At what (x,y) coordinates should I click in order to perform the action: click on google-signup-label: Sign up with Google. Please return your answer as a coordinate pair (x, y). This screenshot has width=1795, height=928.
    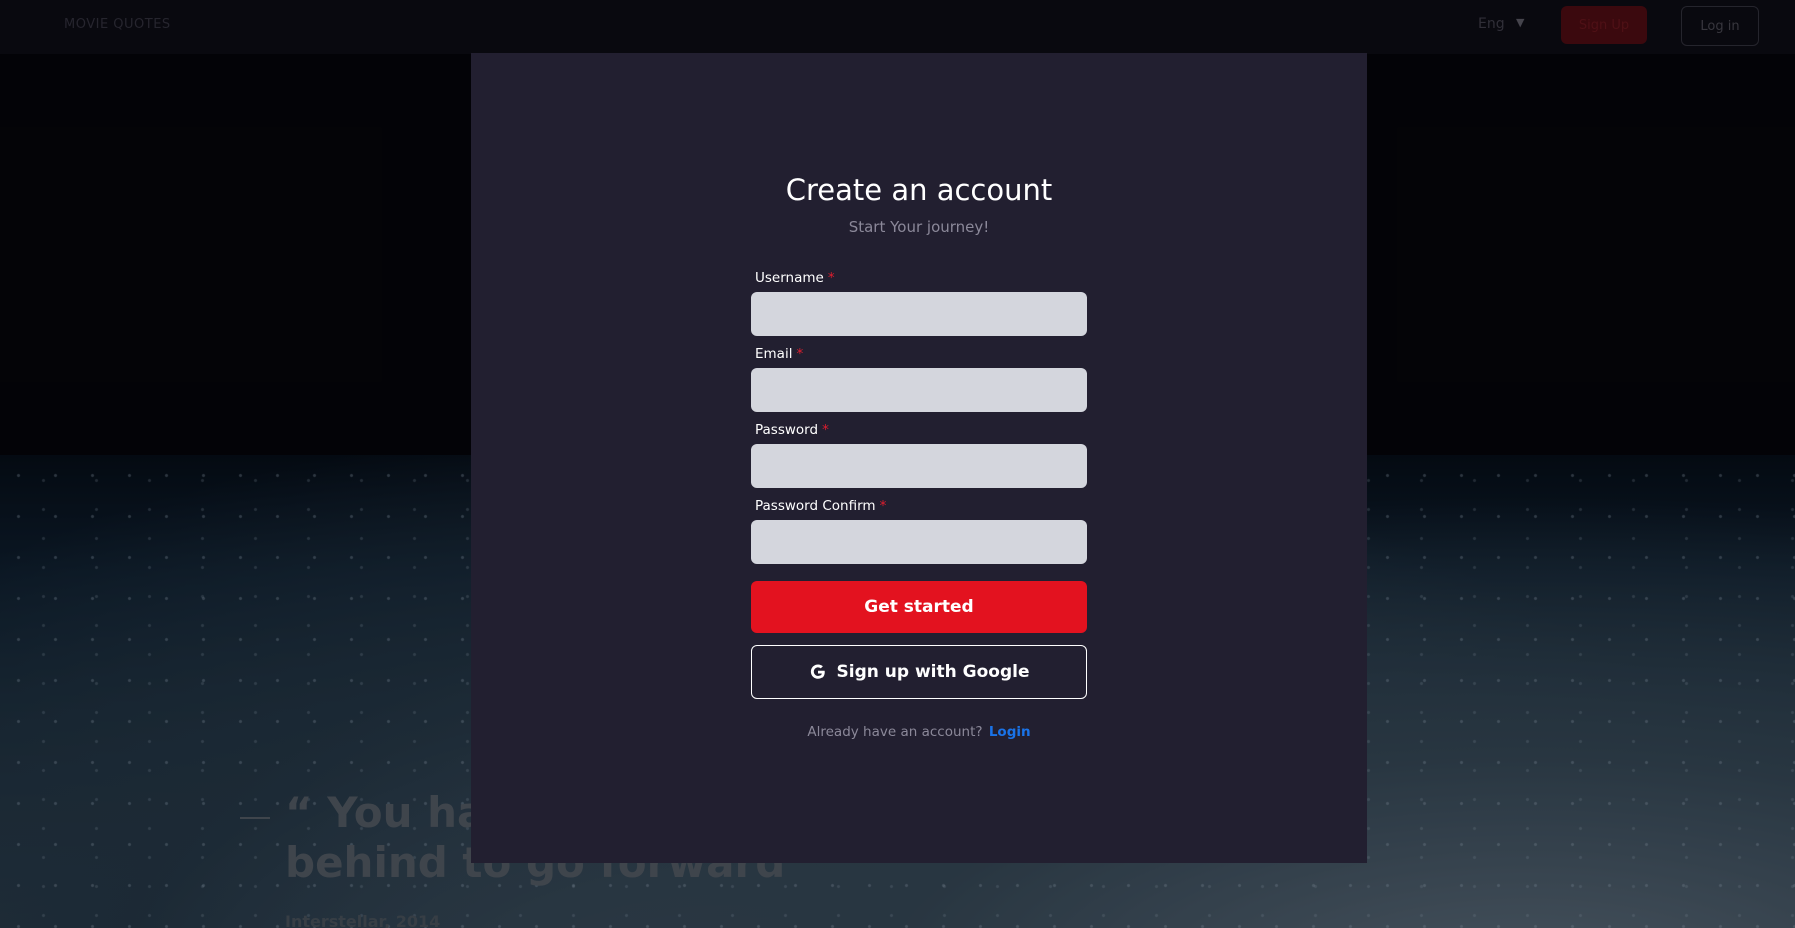
    Looking at the image, I should click on (933, 672).